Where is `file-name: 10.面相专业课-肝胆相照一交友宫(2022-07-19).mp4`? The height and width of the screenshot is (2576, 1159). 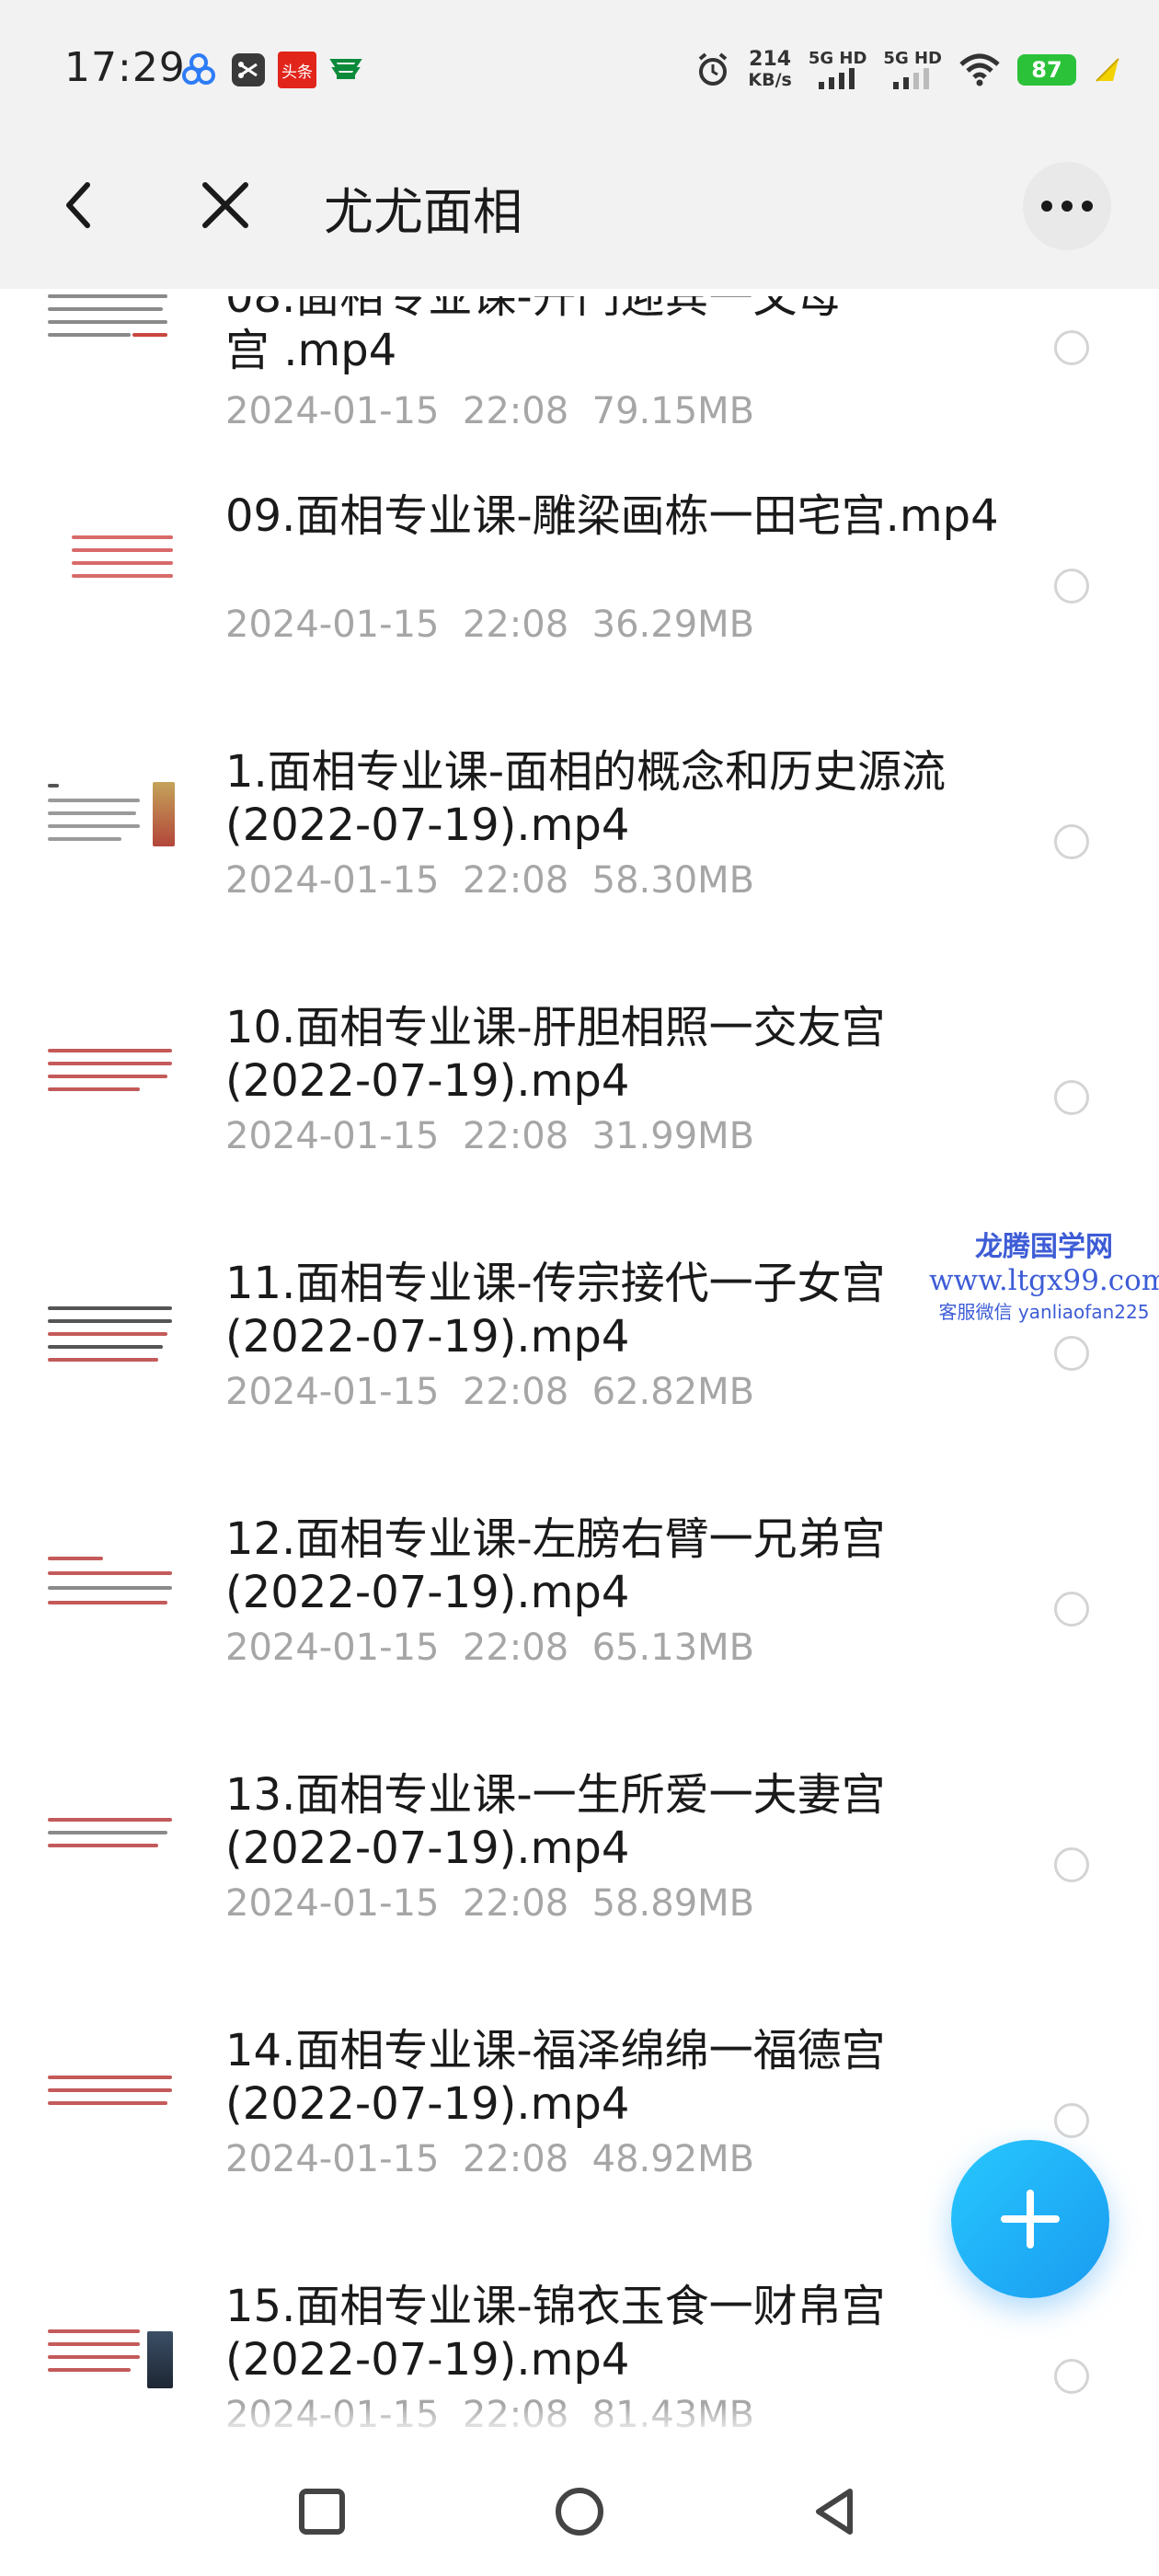
file-name: 10.面相专业课-肝胆相照一交友宫(2022-07-19).mp4 is located at coordinates (555, 1054).